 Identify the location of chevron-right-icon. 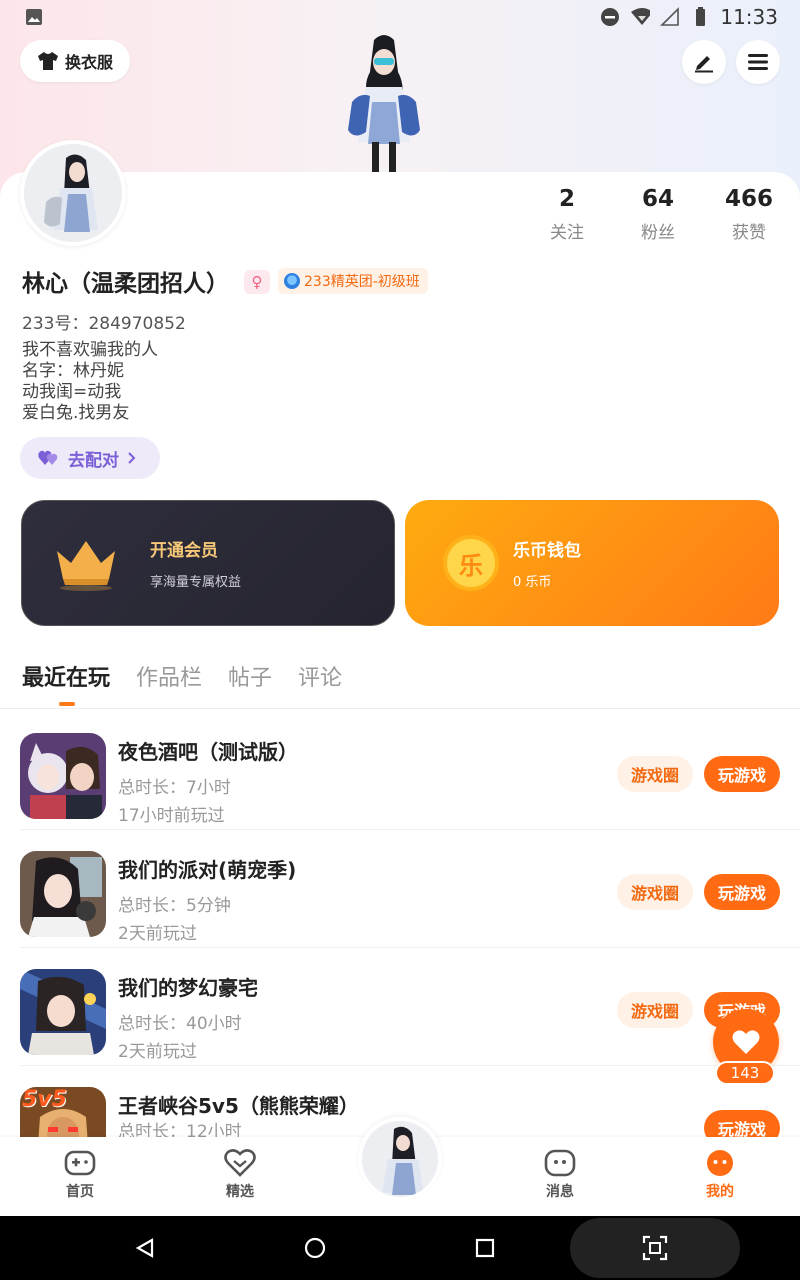
(132, 458).